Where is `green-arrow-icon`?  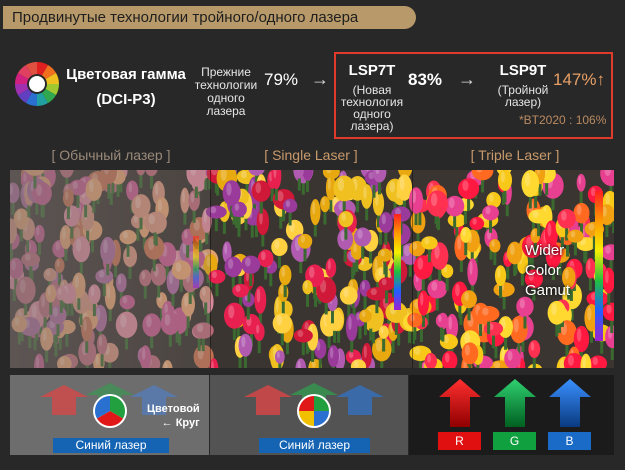 green-arrow-icon is located at coordinates (515, 403).